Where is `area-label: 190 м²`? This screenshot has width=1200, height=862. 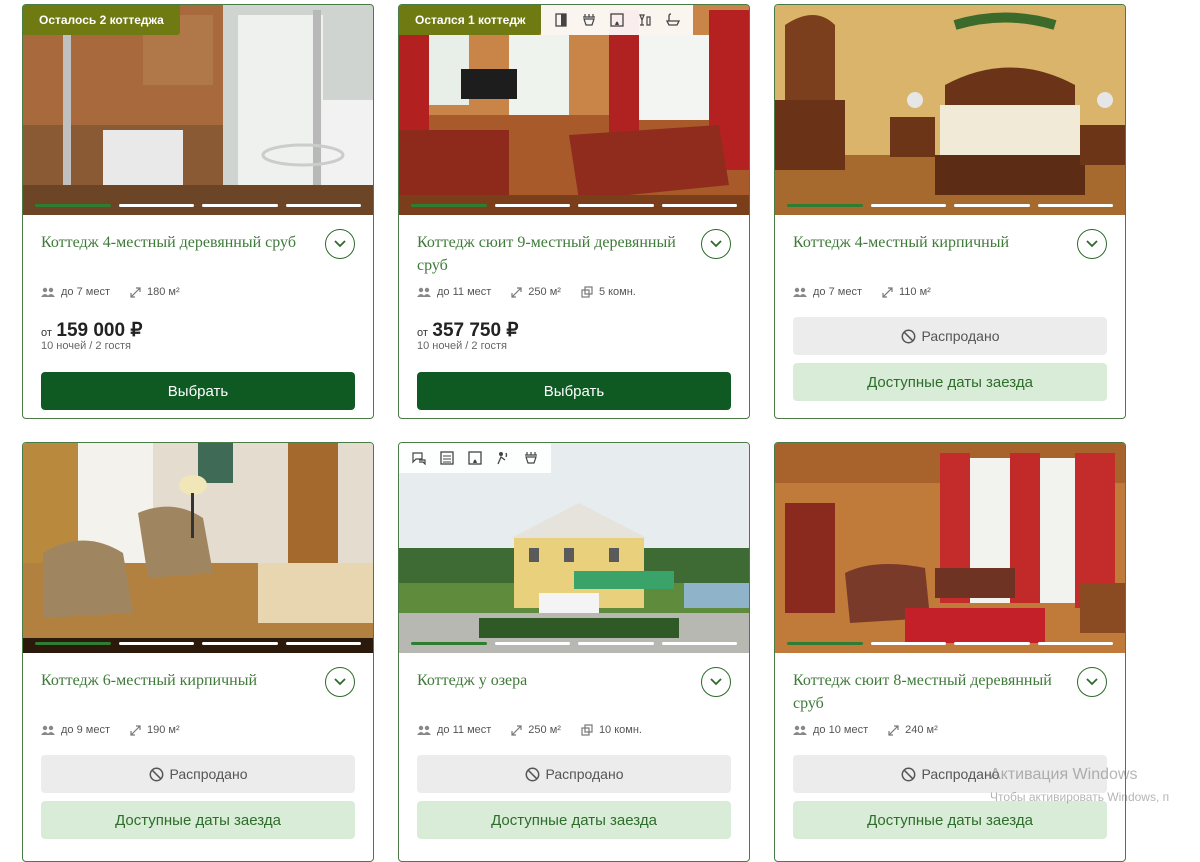
area-label: 190 м² is located at coordinates (163, 730).